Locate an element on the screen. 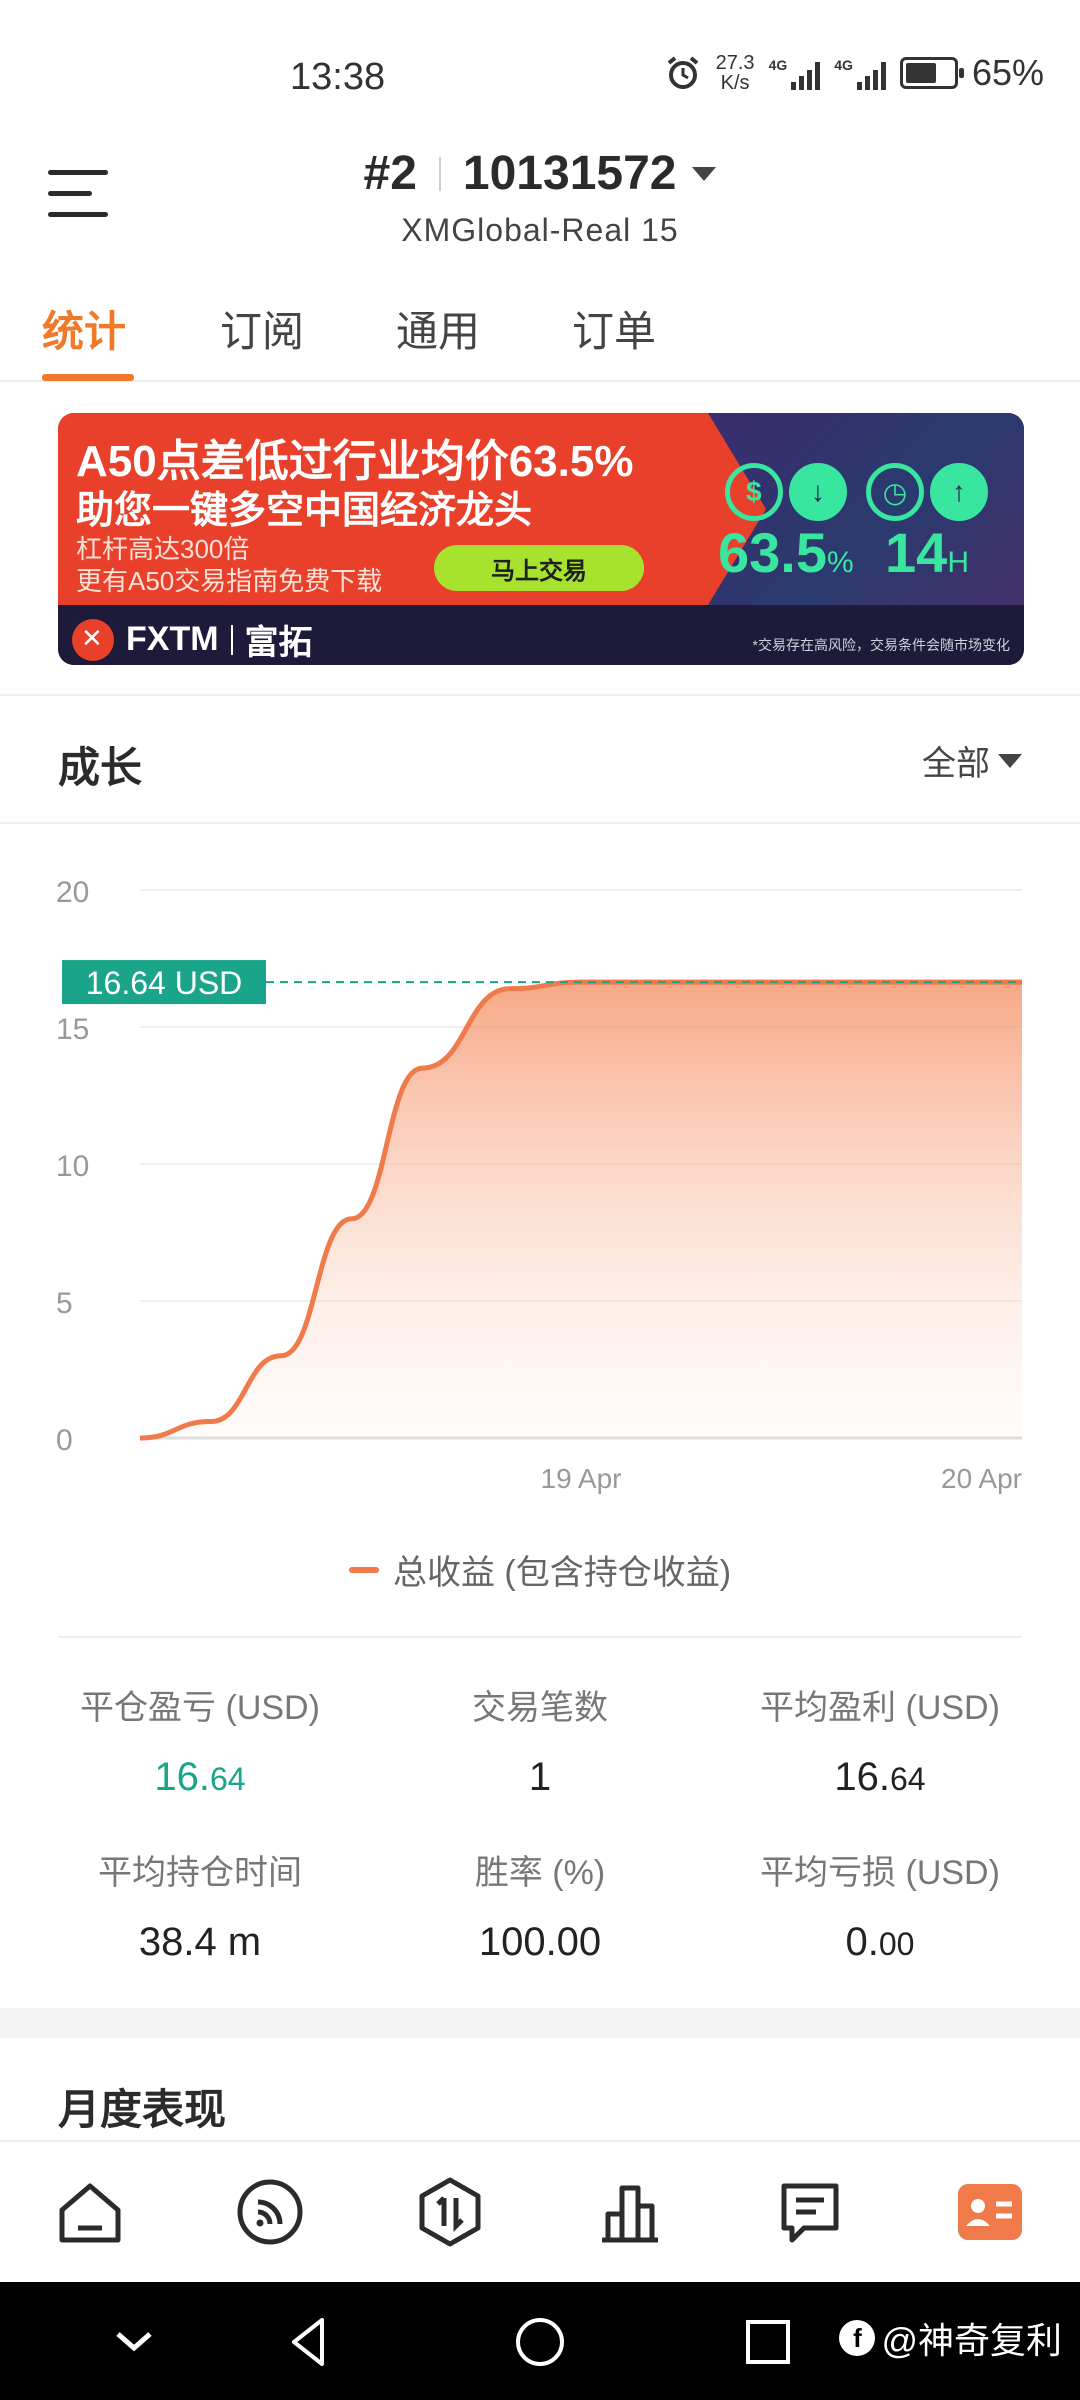 This screenshot has height=2400, width=1080. home-circle-icon is located at coordinates (540, 2342).